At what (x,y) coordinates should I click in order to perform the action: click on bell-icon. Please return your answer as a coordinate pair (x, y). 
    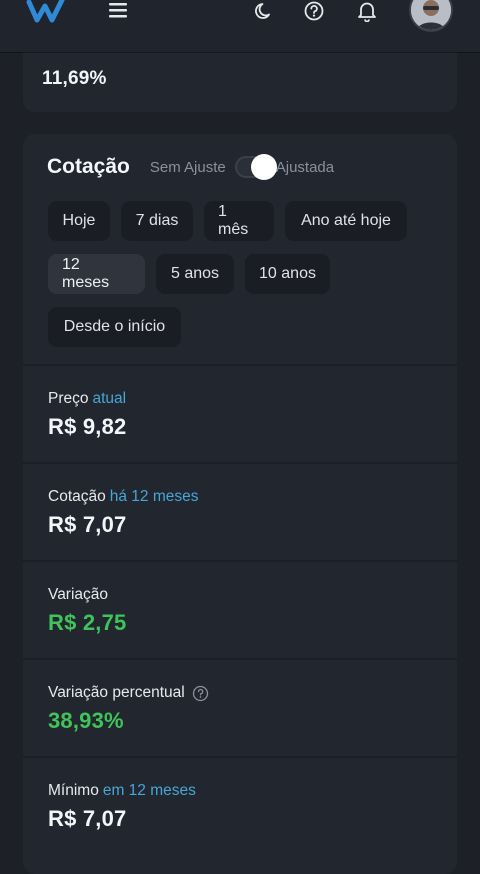
    Looking at the image, I should click on (367, 11).